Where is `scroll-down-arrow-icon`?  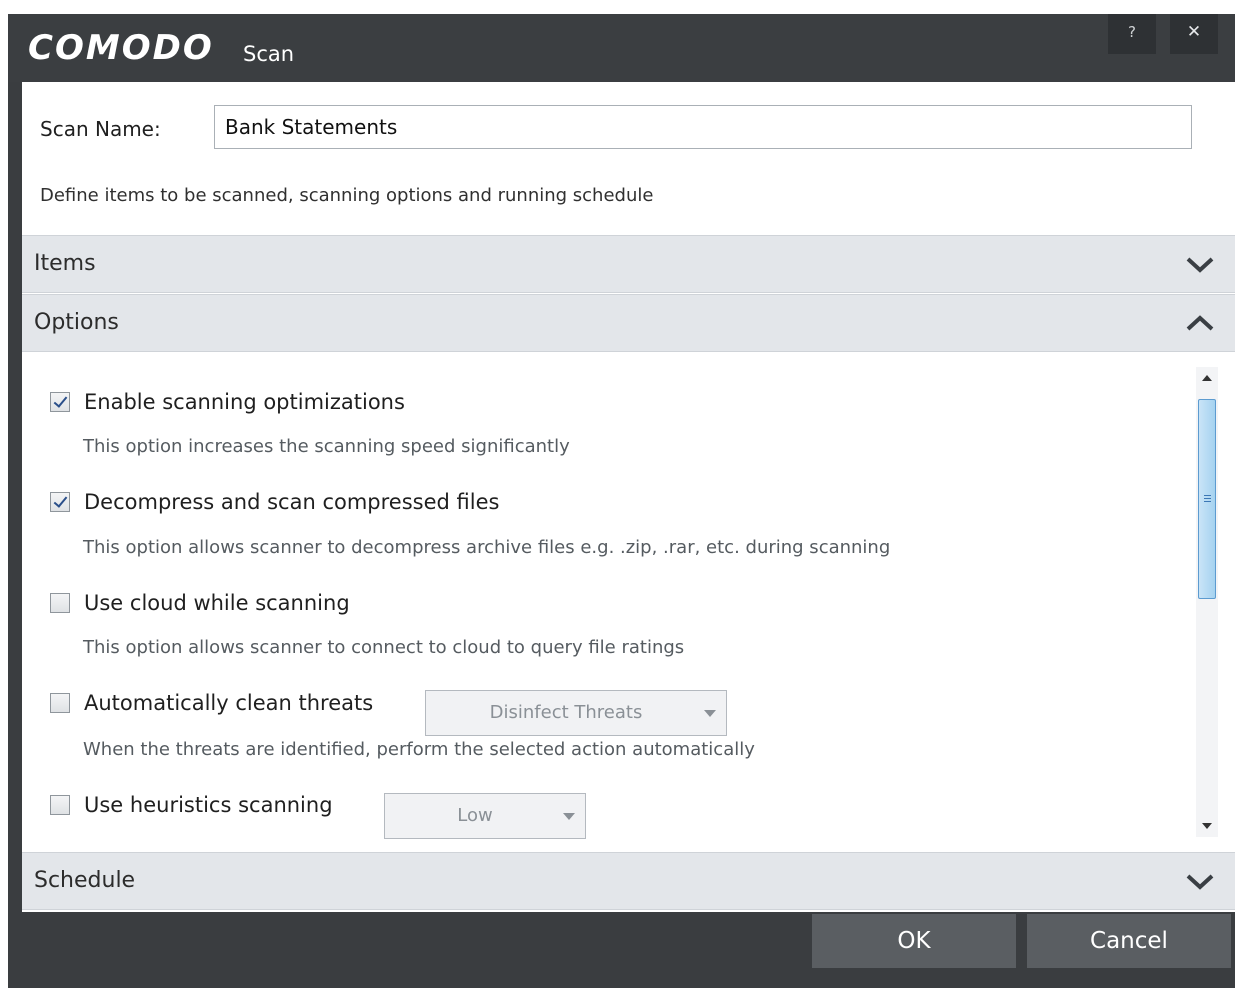 scroll-down-arrow-icon is located at coordinates (1207, 826).